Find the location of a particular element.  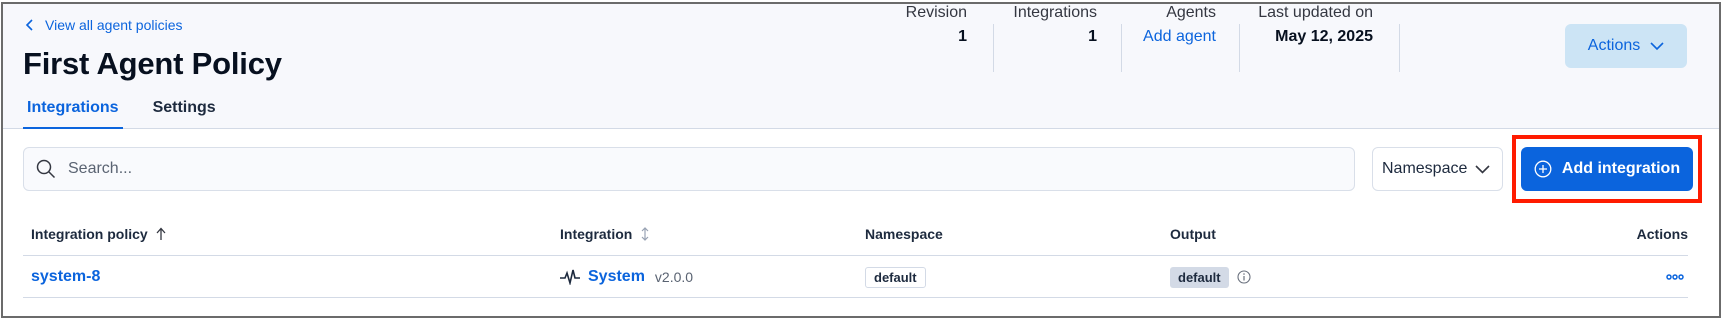

output-badge: default is located at coordinates (1199, 277).